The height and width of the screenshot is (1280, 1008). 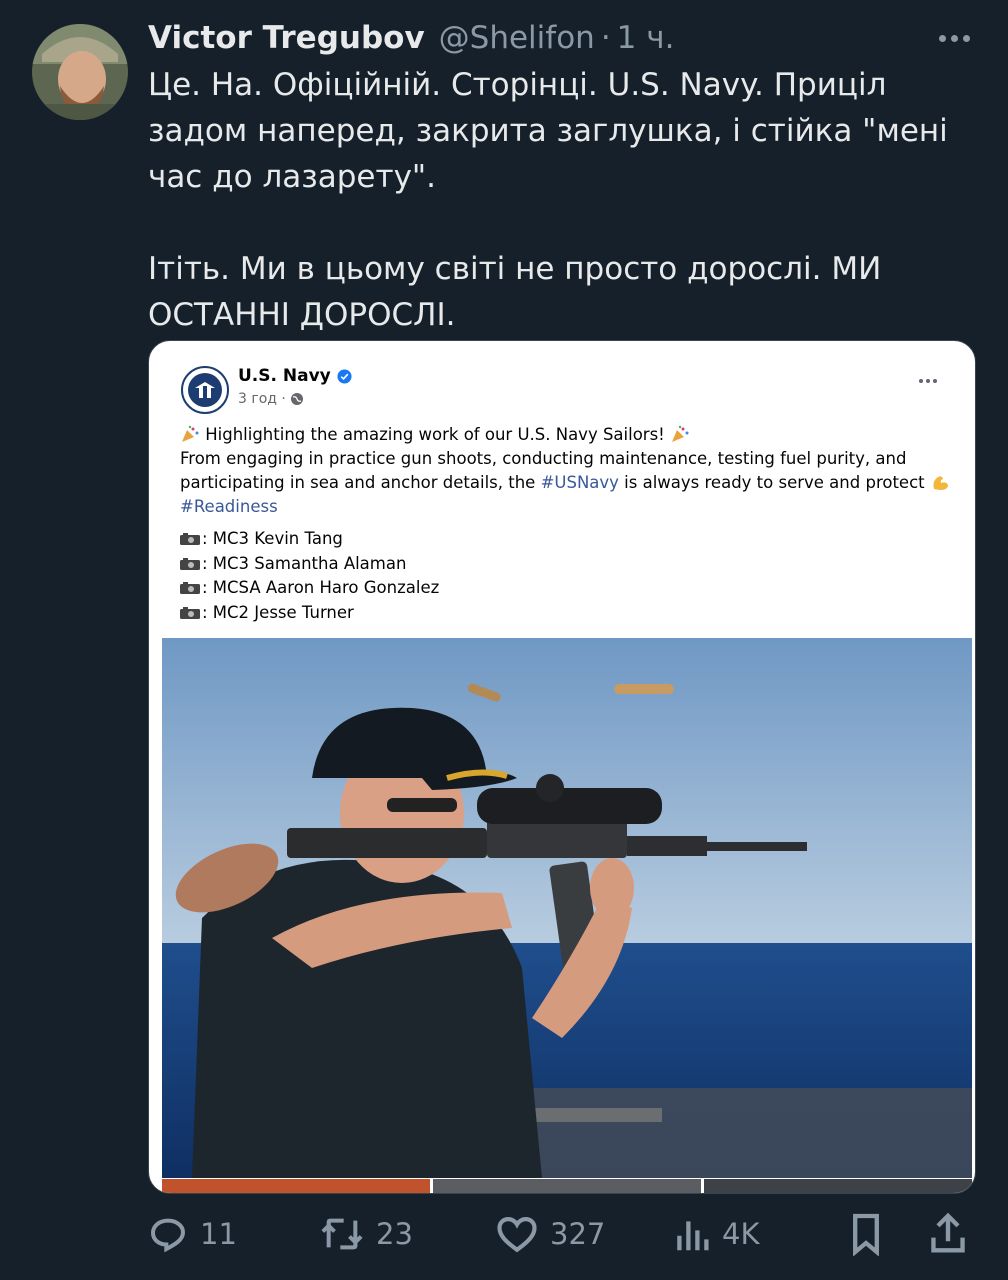 I want to click on author-avatar, so click(x=80, y=72).